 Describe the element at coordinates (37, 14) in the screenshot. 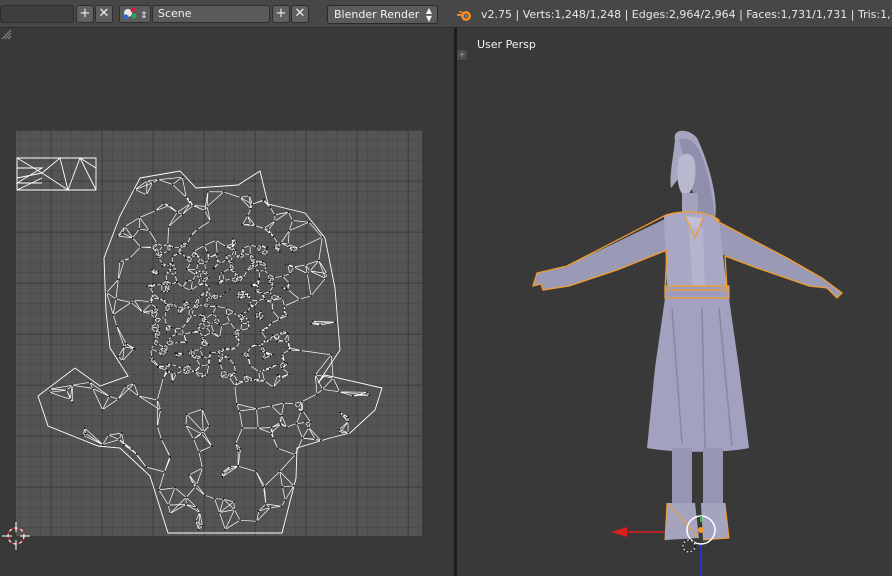

I see `layout-field` at that location.